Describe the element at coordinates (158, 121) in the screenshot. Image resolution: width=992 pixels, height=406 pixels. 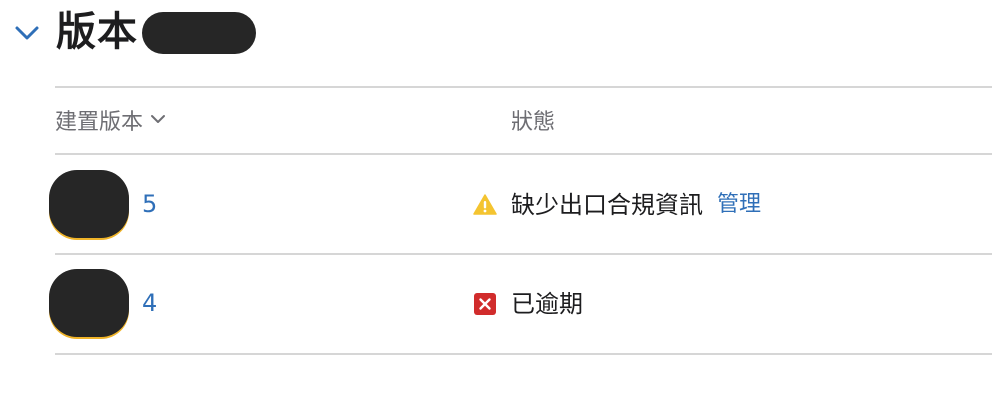
I see `sort-chevron-icon` at that location.